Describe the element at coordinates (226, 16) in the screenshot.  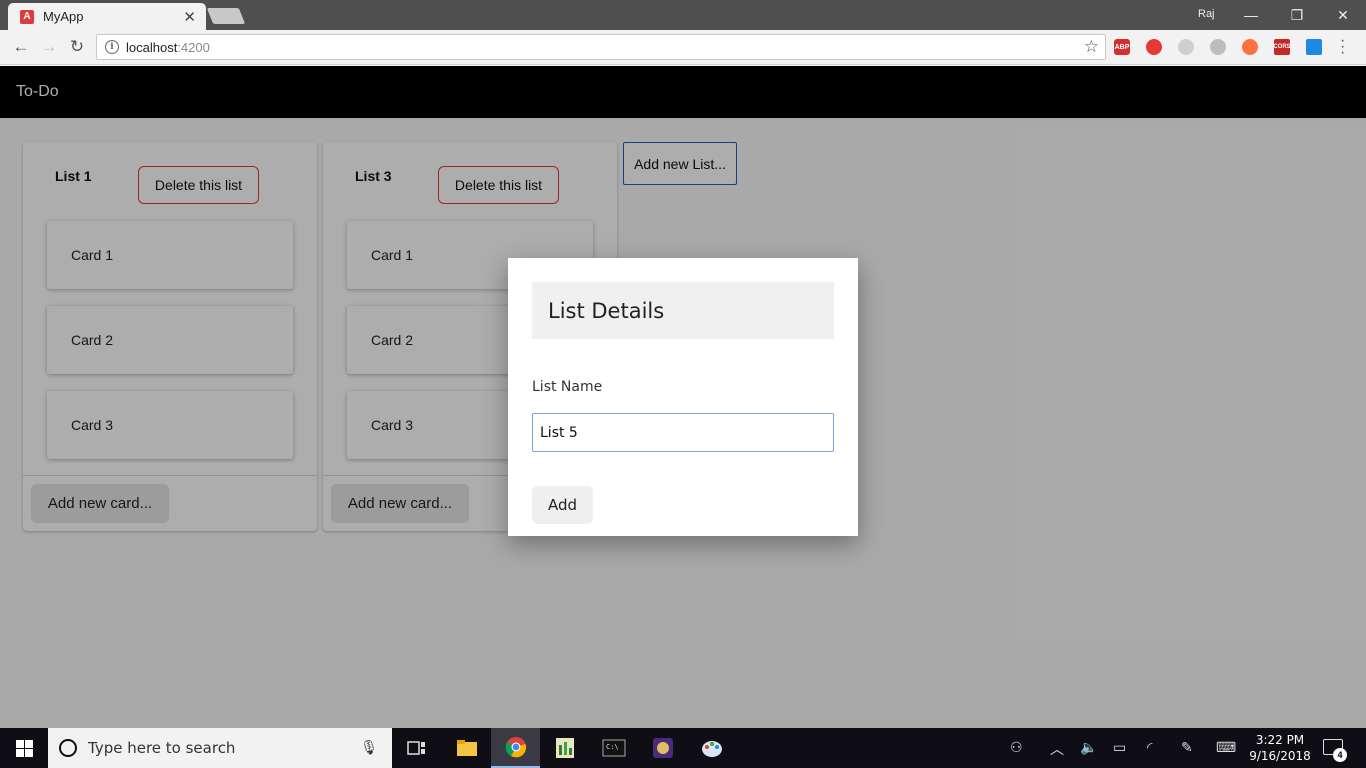
I see `new-tab-button` at that location.